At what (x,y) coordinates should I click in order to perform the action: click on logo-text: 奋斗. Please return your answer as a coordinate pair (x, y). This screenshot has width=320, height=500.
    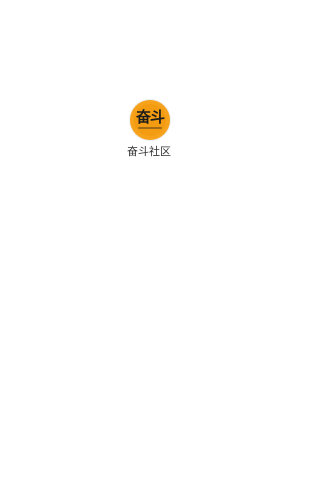
    Looking at the image, I should click on (150, 117).